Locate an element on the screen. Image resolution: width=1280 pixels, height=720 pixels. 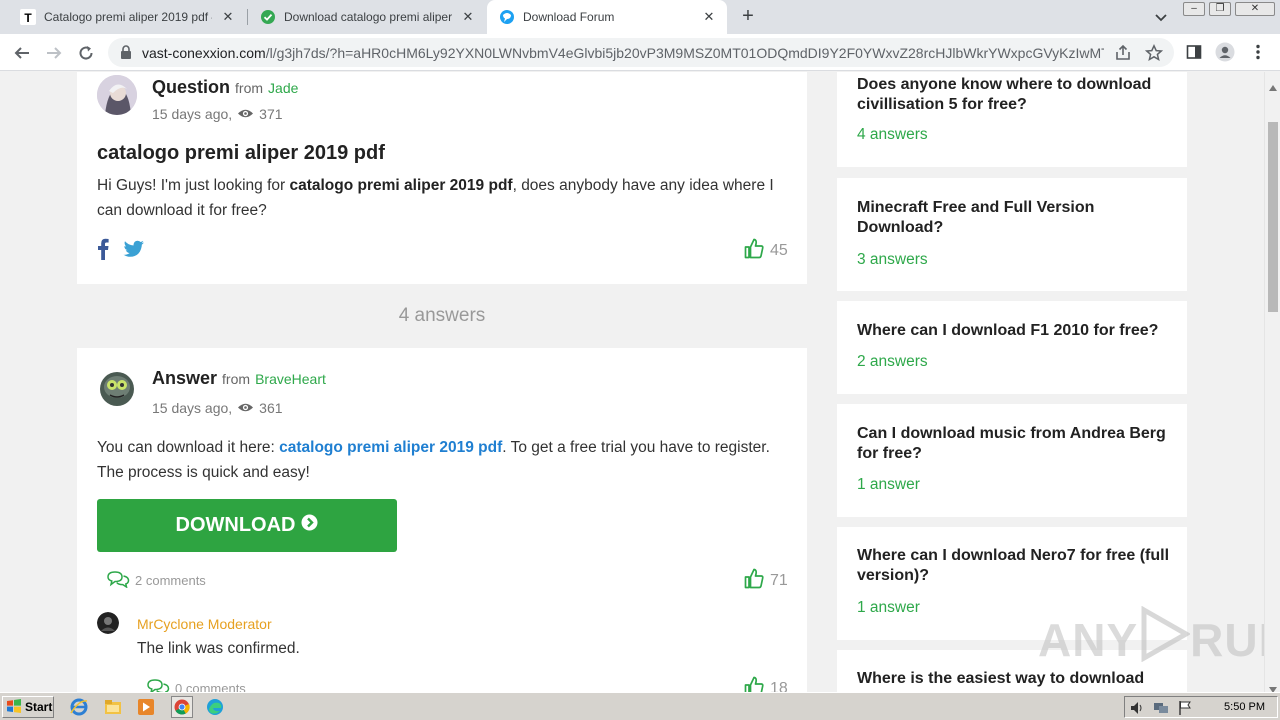
scroll-thumb is located at coordinates (1273, 217).